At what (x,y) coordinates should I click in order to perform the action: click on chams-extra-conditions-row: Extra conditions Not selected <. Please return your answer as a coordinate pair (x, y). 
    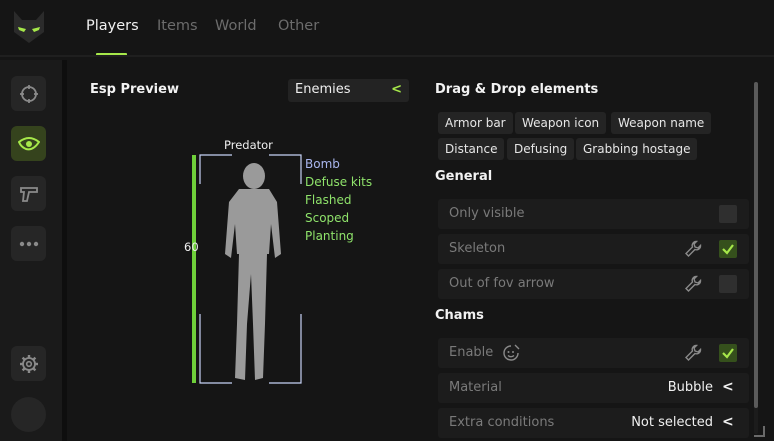
    Looking at the image, I should click on (593, 423).